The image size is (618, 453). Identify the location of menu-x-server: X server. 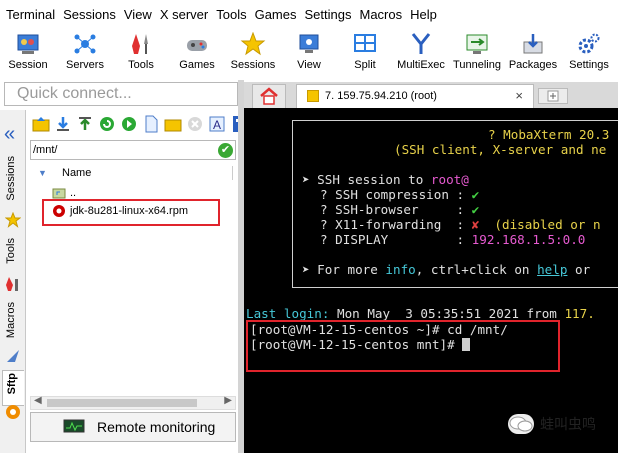
(186, 15).